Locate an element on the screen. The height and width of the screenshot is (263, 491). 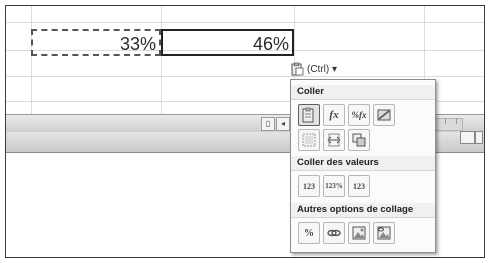
values-number-format-icon-text: 123% is located at coordinates (334, 186).